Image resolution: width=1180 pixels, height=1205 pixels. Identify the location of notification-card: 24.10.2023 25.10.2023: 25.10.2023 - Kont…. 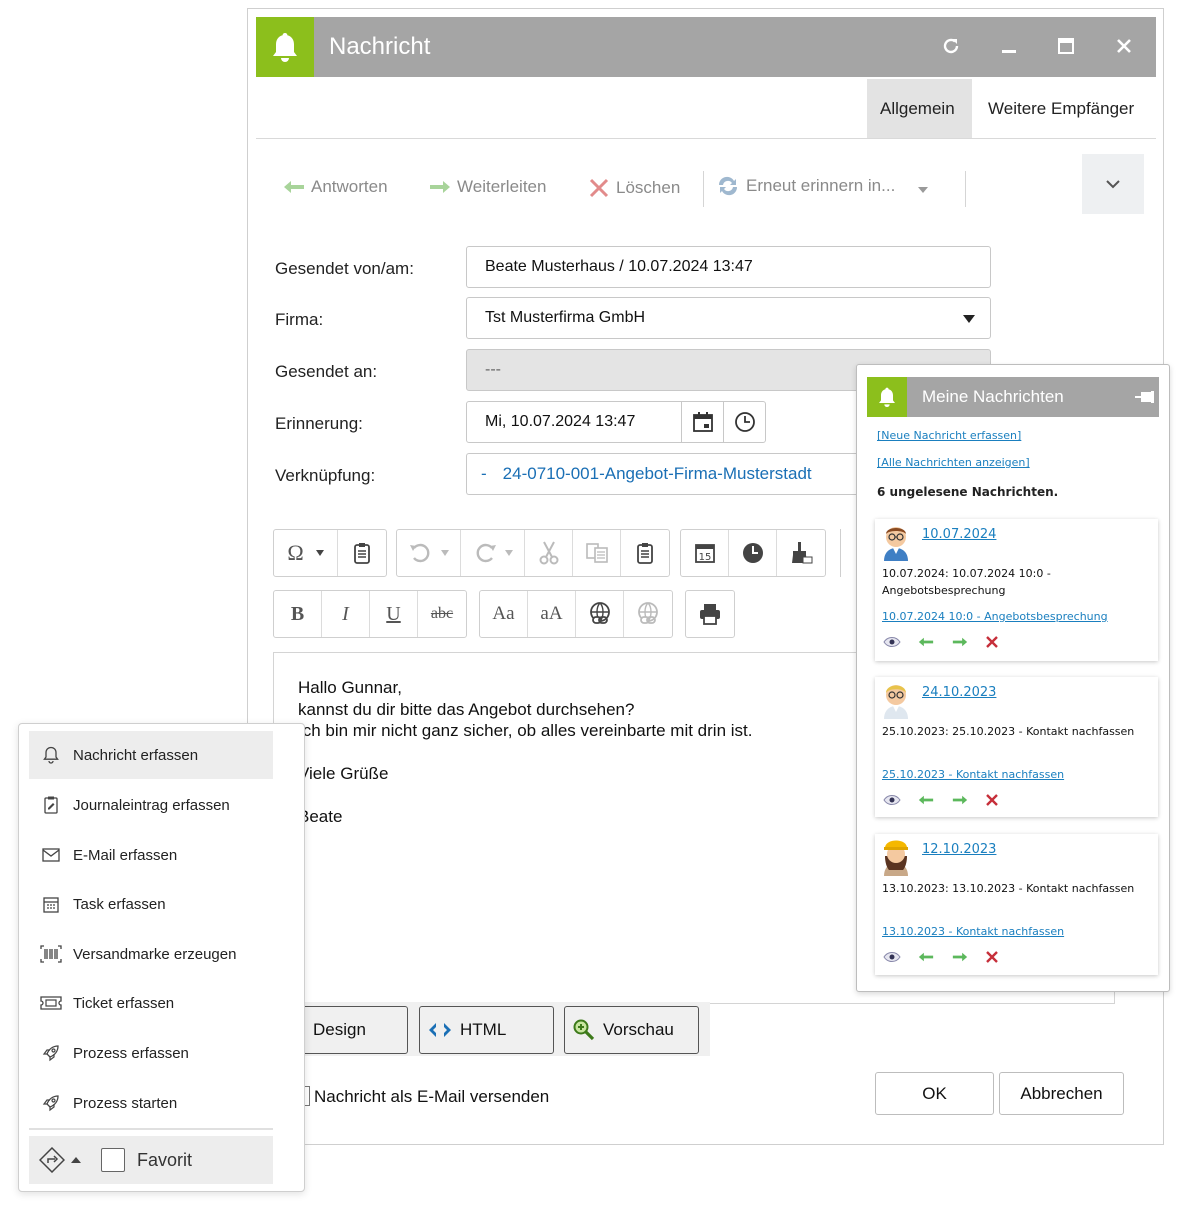
(1016, 747).